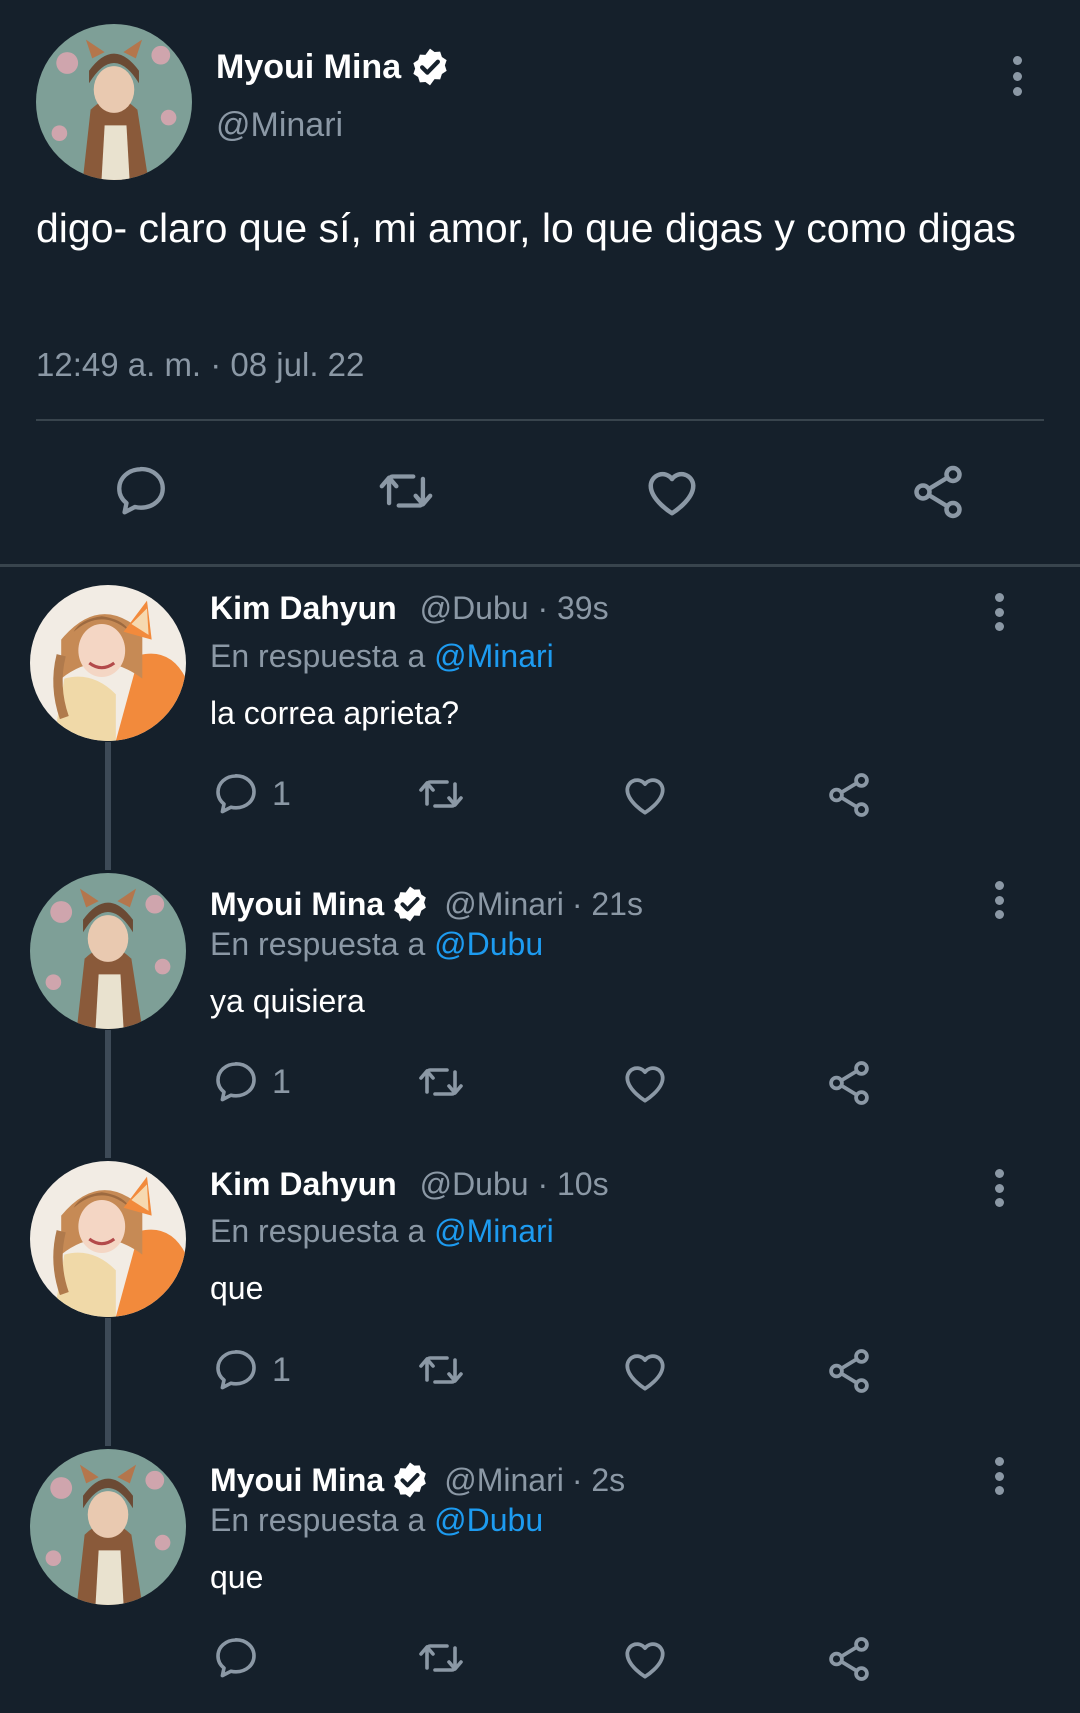 Image resolution: width=1080 pixels, height=1713 pixels. Describe the element at coordinates (540, 420) in the screenshot. I see `divider` at that location.